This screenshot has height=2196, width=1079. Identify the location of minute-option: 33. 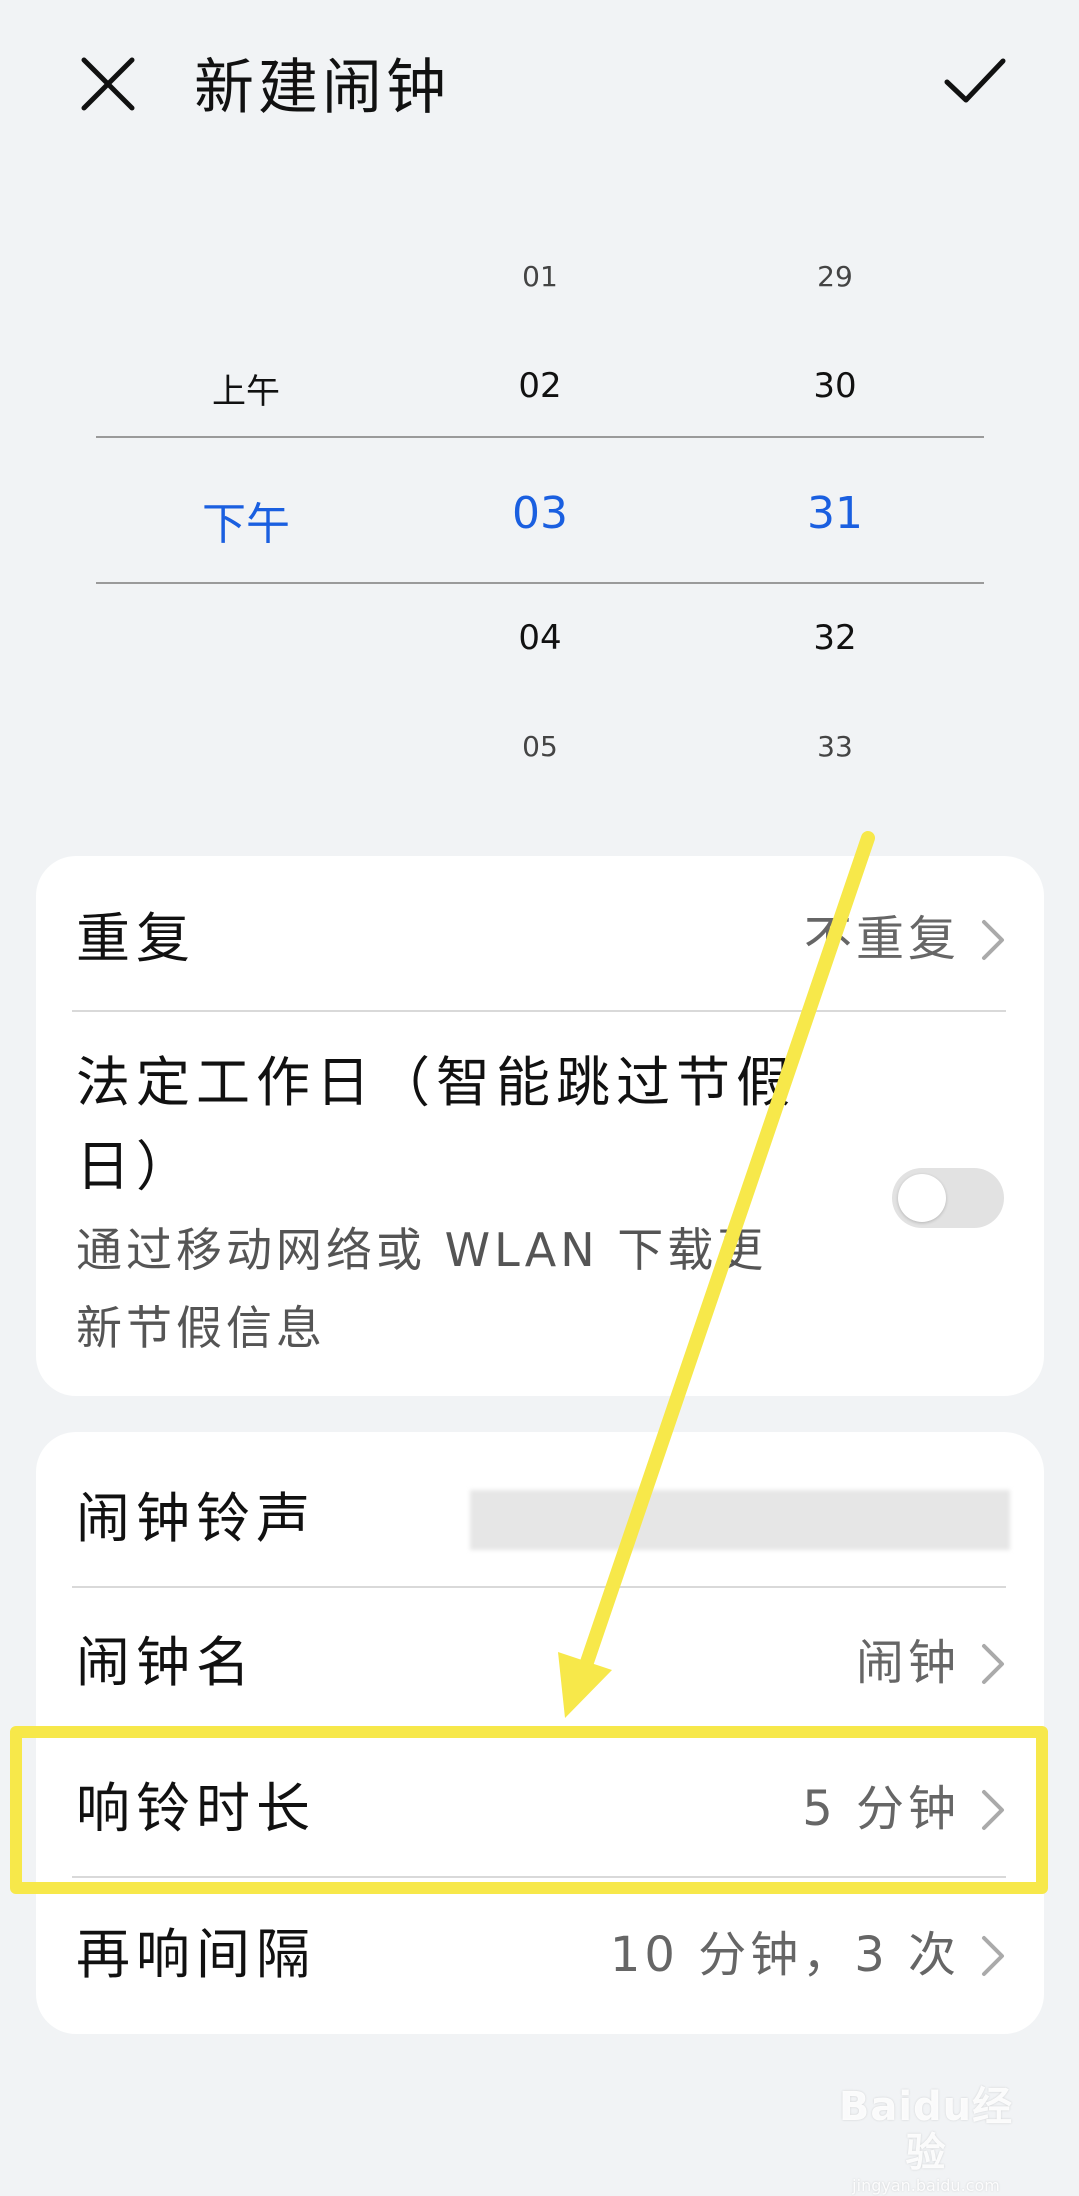
(835, 746).